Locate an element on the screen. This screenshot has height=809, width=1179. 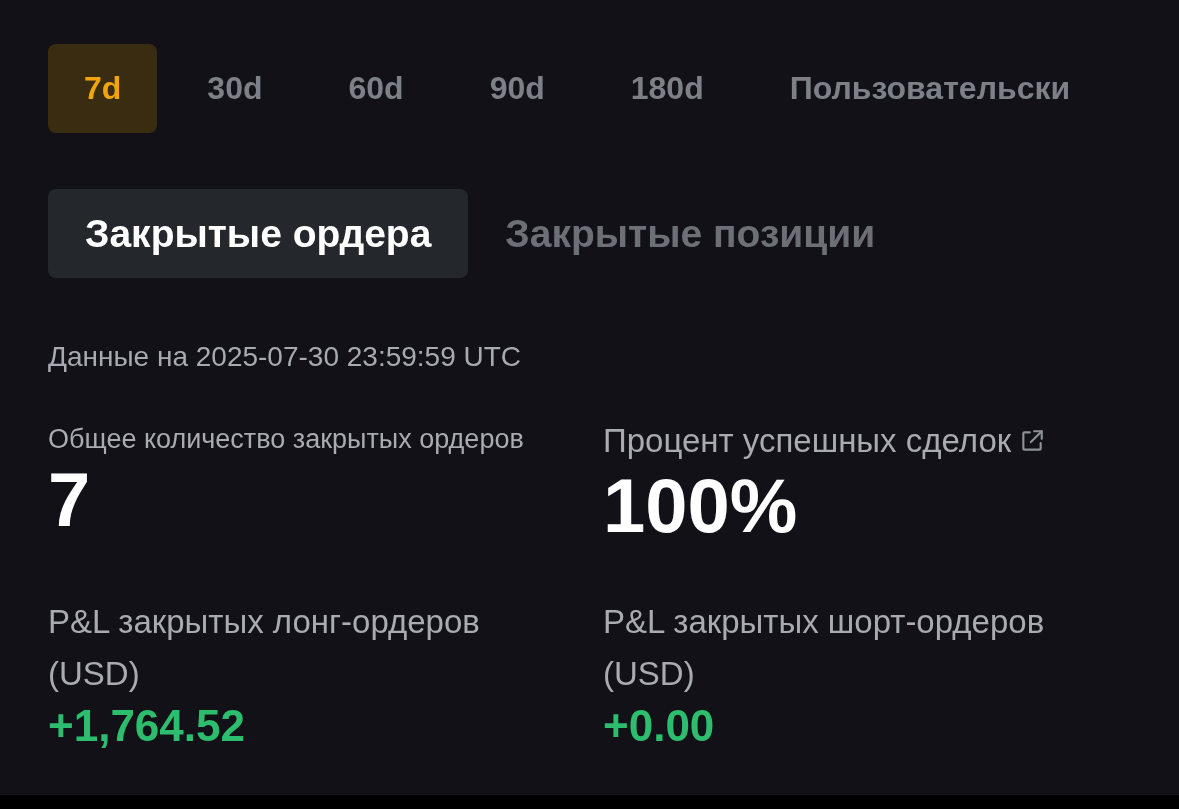
period-tab: 180d is located at coordinates (667, 88).